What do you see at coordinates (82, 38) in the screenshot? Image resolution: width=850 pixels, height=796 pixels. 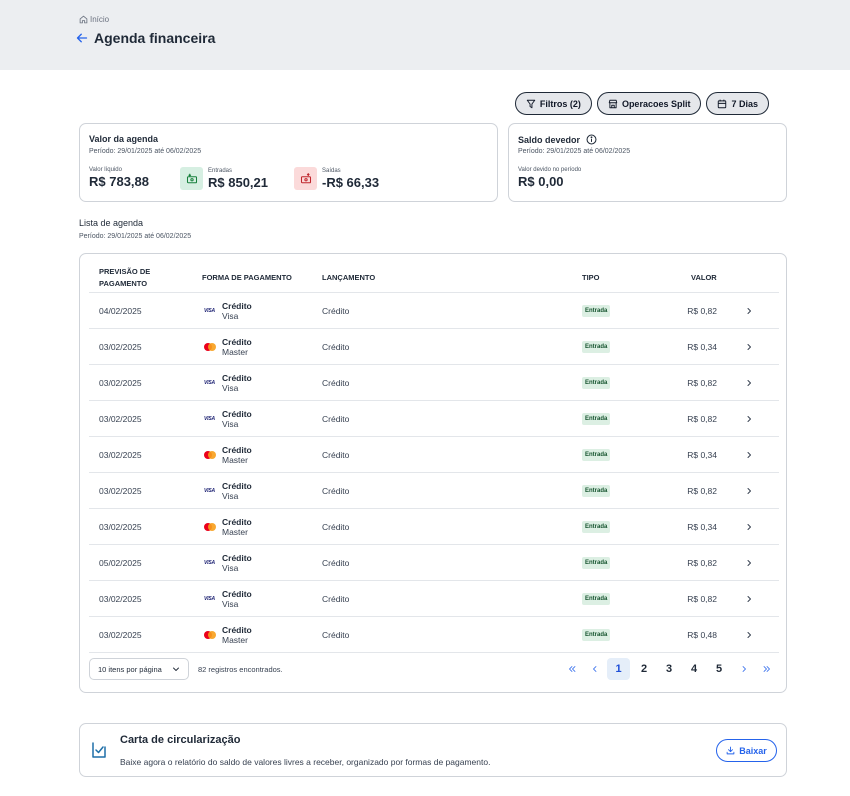 I see `back-arrow-icon` at bounding box center [82, 38].